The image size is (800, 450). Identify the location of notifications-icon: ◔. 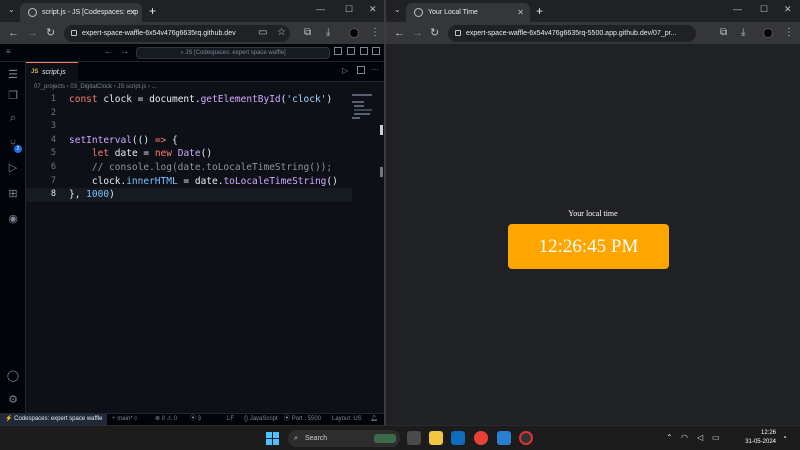
(784, 438).